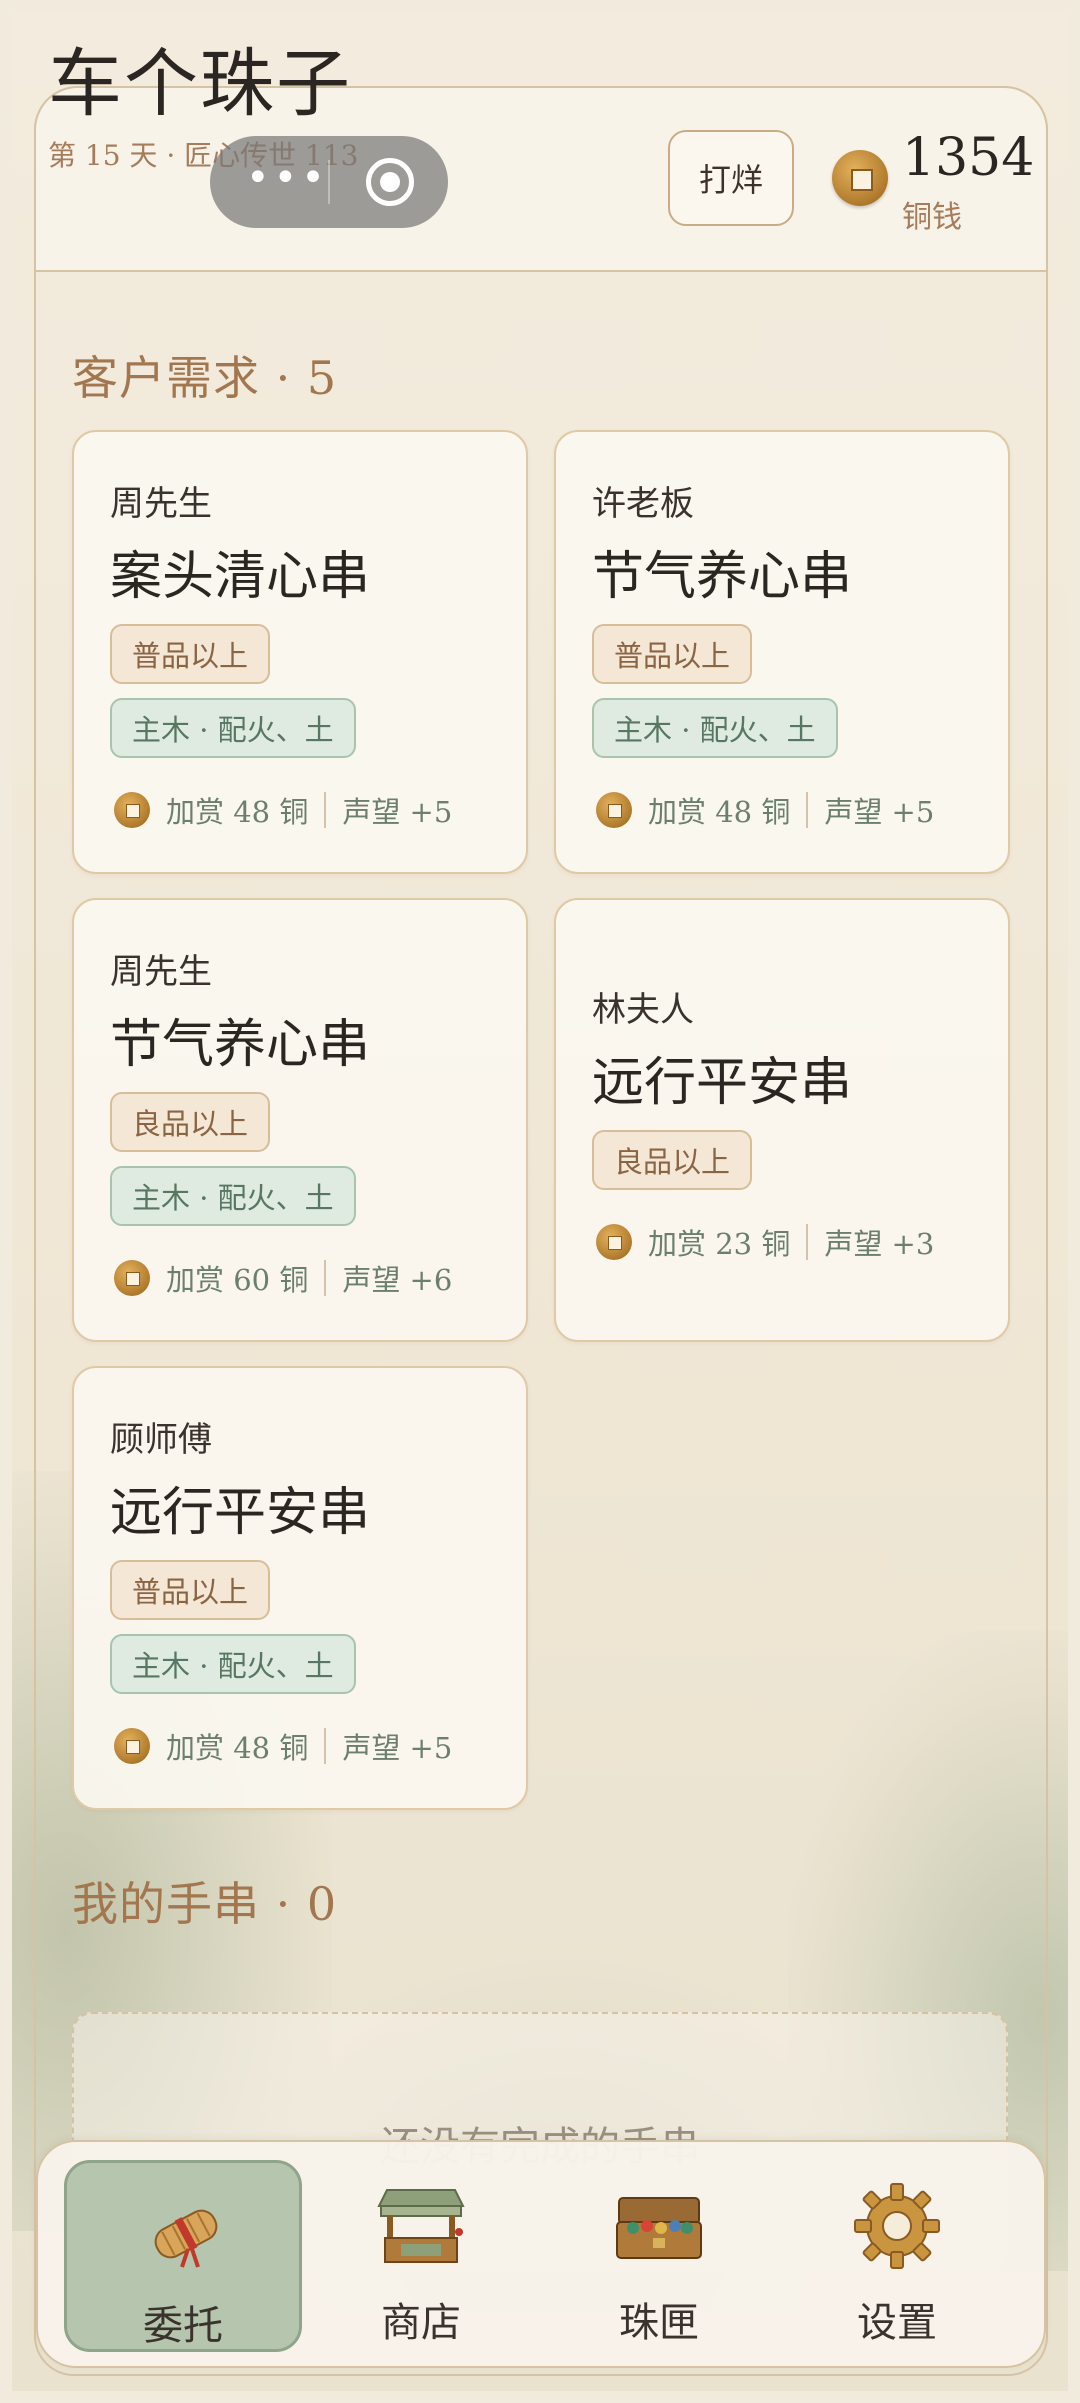 This screenshot has width=1080, height=2403. What do you see at coordinates (719, 1244) in the screenshot?
I see `bonus-text: 加赏 23 铜` at bounding box center [719, 1244].